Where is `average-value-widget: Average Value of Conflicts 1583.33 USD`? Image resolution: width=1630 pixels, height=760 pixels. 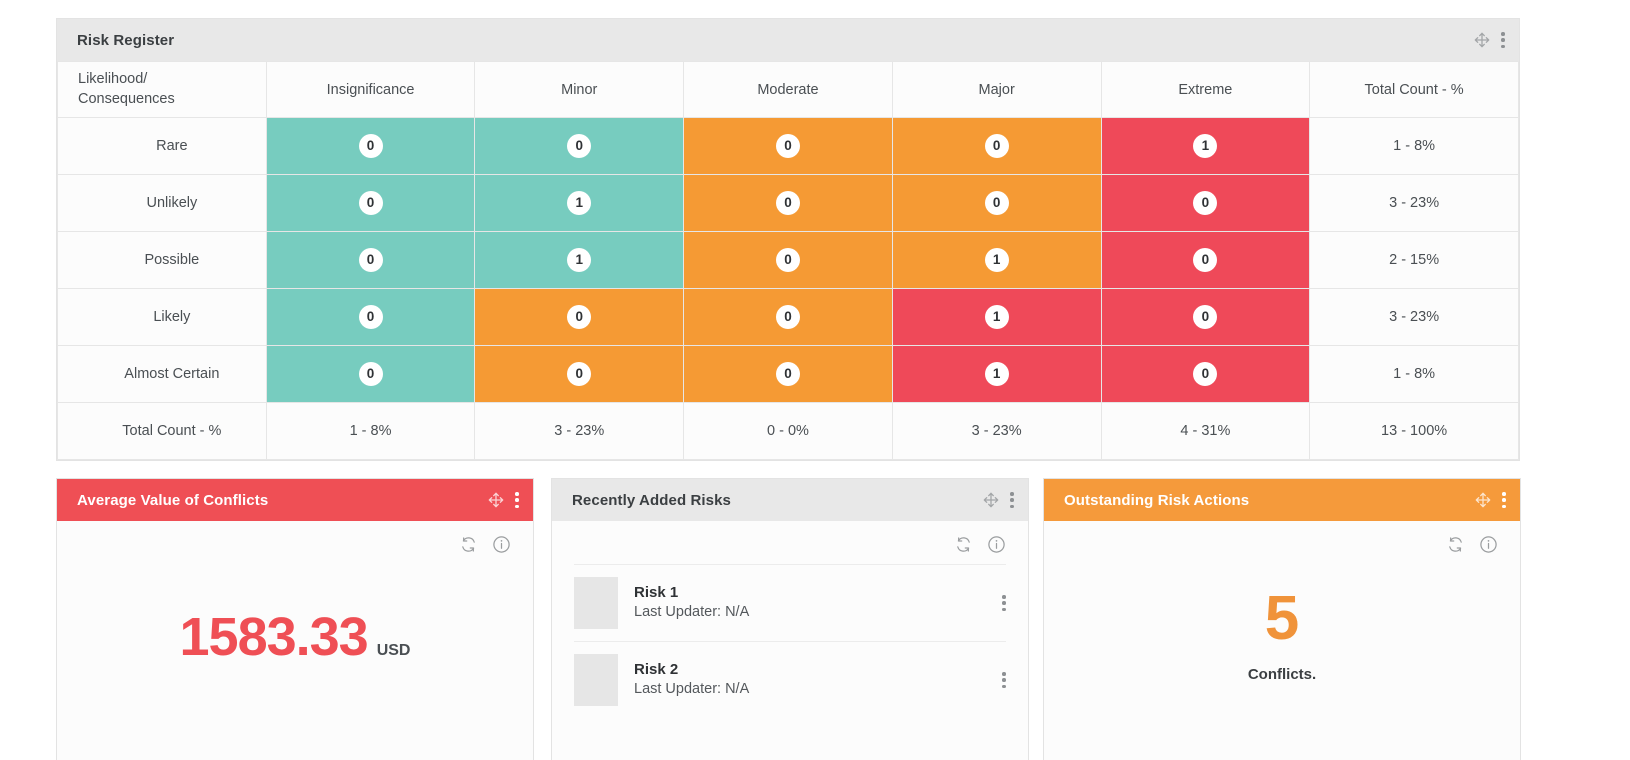
average-value-widget: Average Value of Conflicts 1583.33 USD is located at coordinates (295, 619).